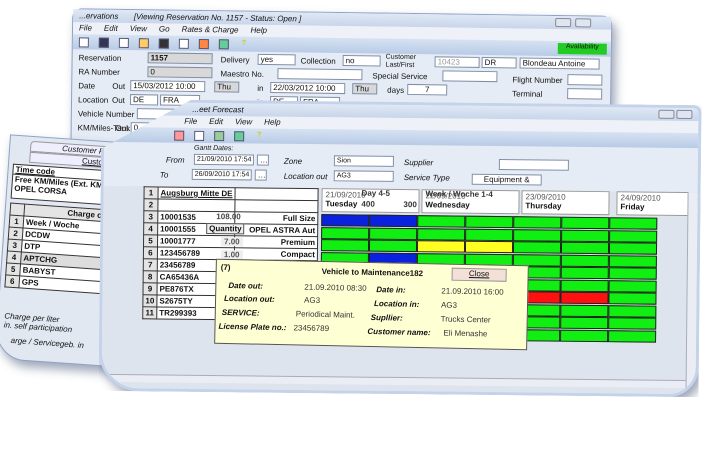 The height and width of the screenshot is (449, 706). What do you see at coordinates (240, 312) in the screenshot?
I see `service-label: SERVICE:` at bounding box center [240, 312].